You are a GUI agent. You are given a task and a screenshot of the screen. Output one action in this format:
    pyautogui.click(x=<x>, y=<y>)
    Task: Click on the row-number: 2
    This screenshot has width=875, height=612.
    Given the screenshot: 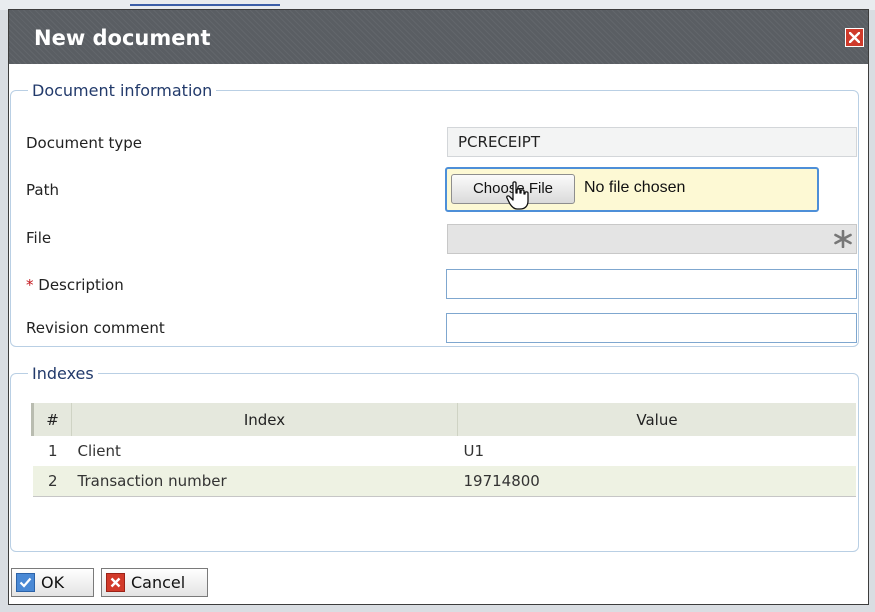 What is the action you would take?
    pyautogui.click(x=52, y=481)
    